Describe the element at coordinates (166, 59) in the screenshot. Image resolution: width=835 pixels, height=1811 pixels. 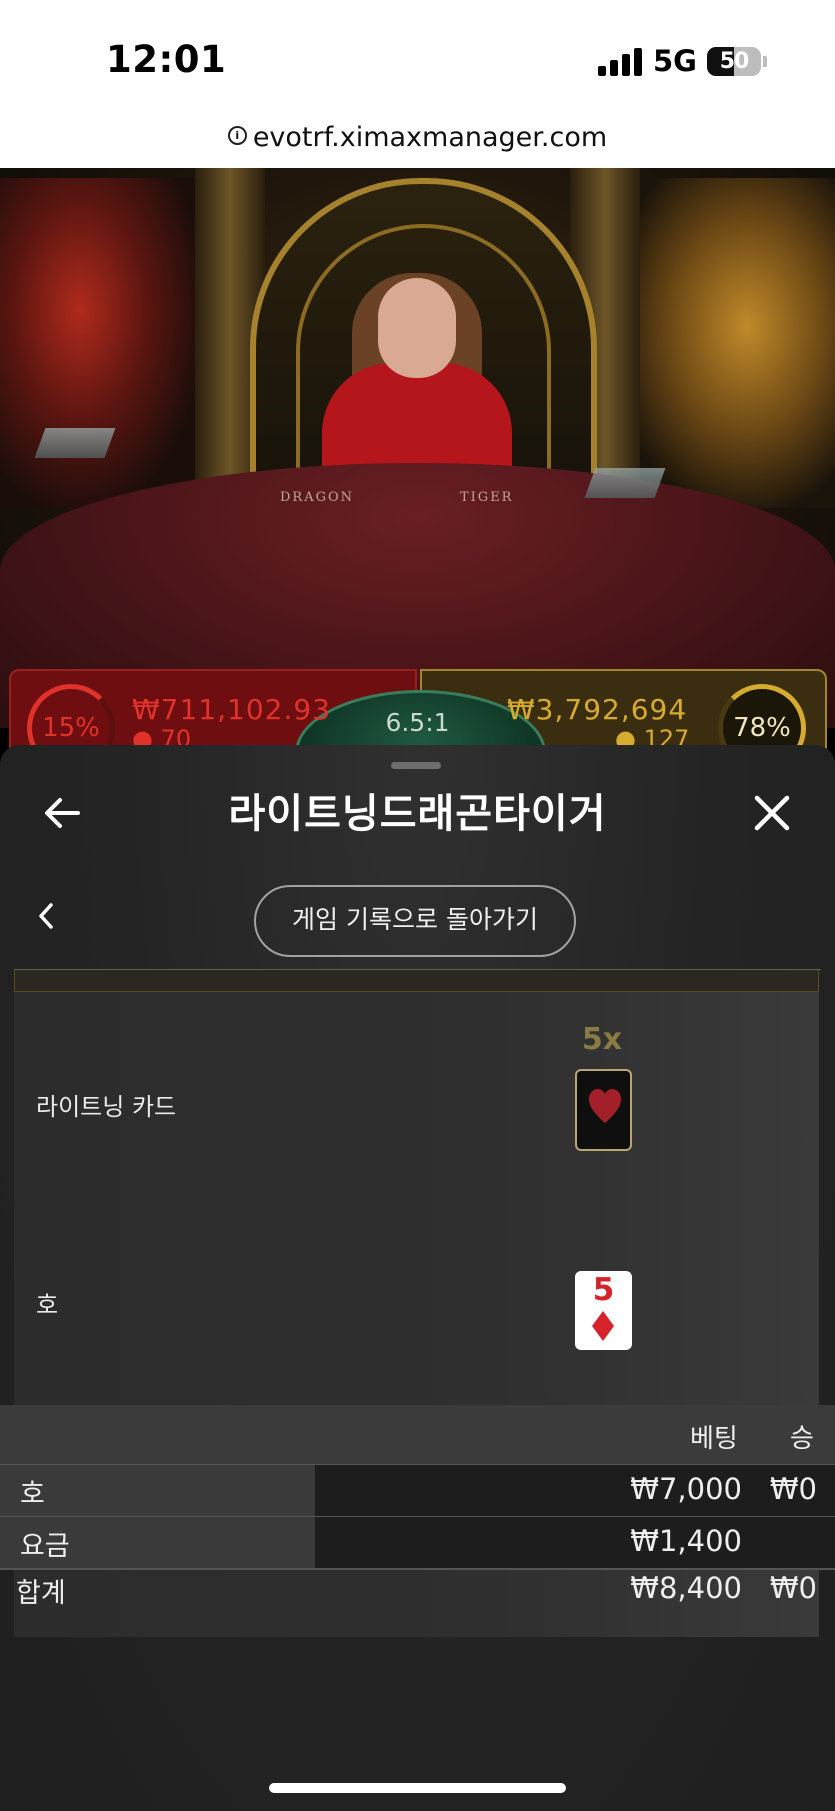
I see `clock: 12:01` at that location.